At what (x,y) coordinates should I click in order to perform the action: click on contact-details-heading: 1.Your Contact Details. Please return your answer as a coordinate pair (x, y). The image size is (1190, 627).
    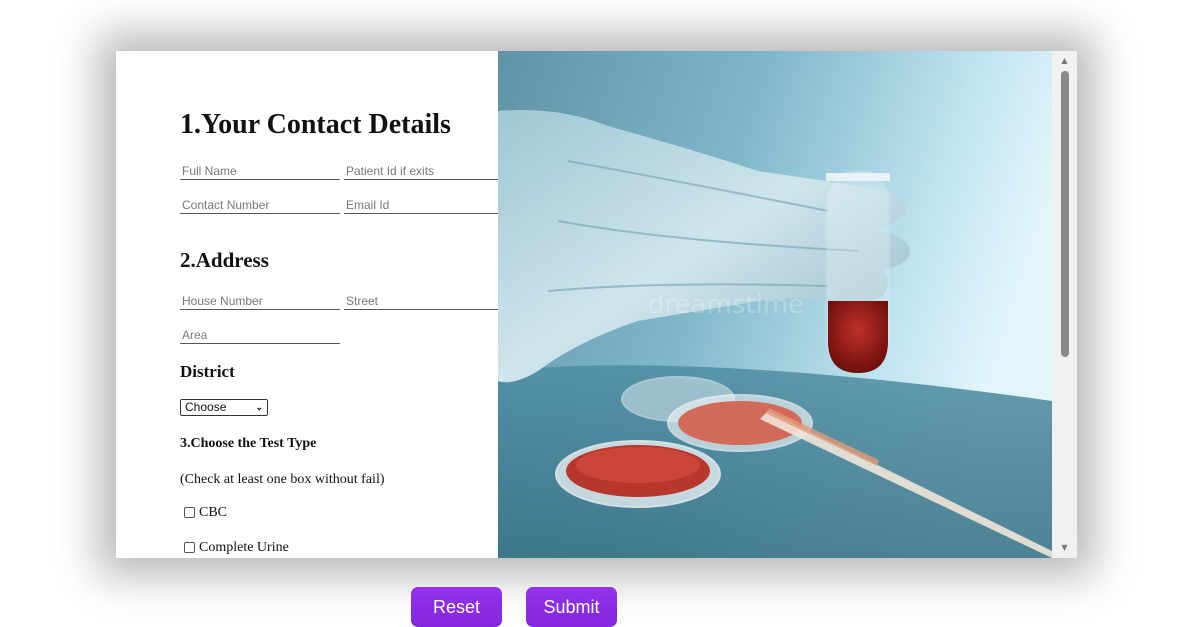
    Looking at the image, I should click on (315, 124).